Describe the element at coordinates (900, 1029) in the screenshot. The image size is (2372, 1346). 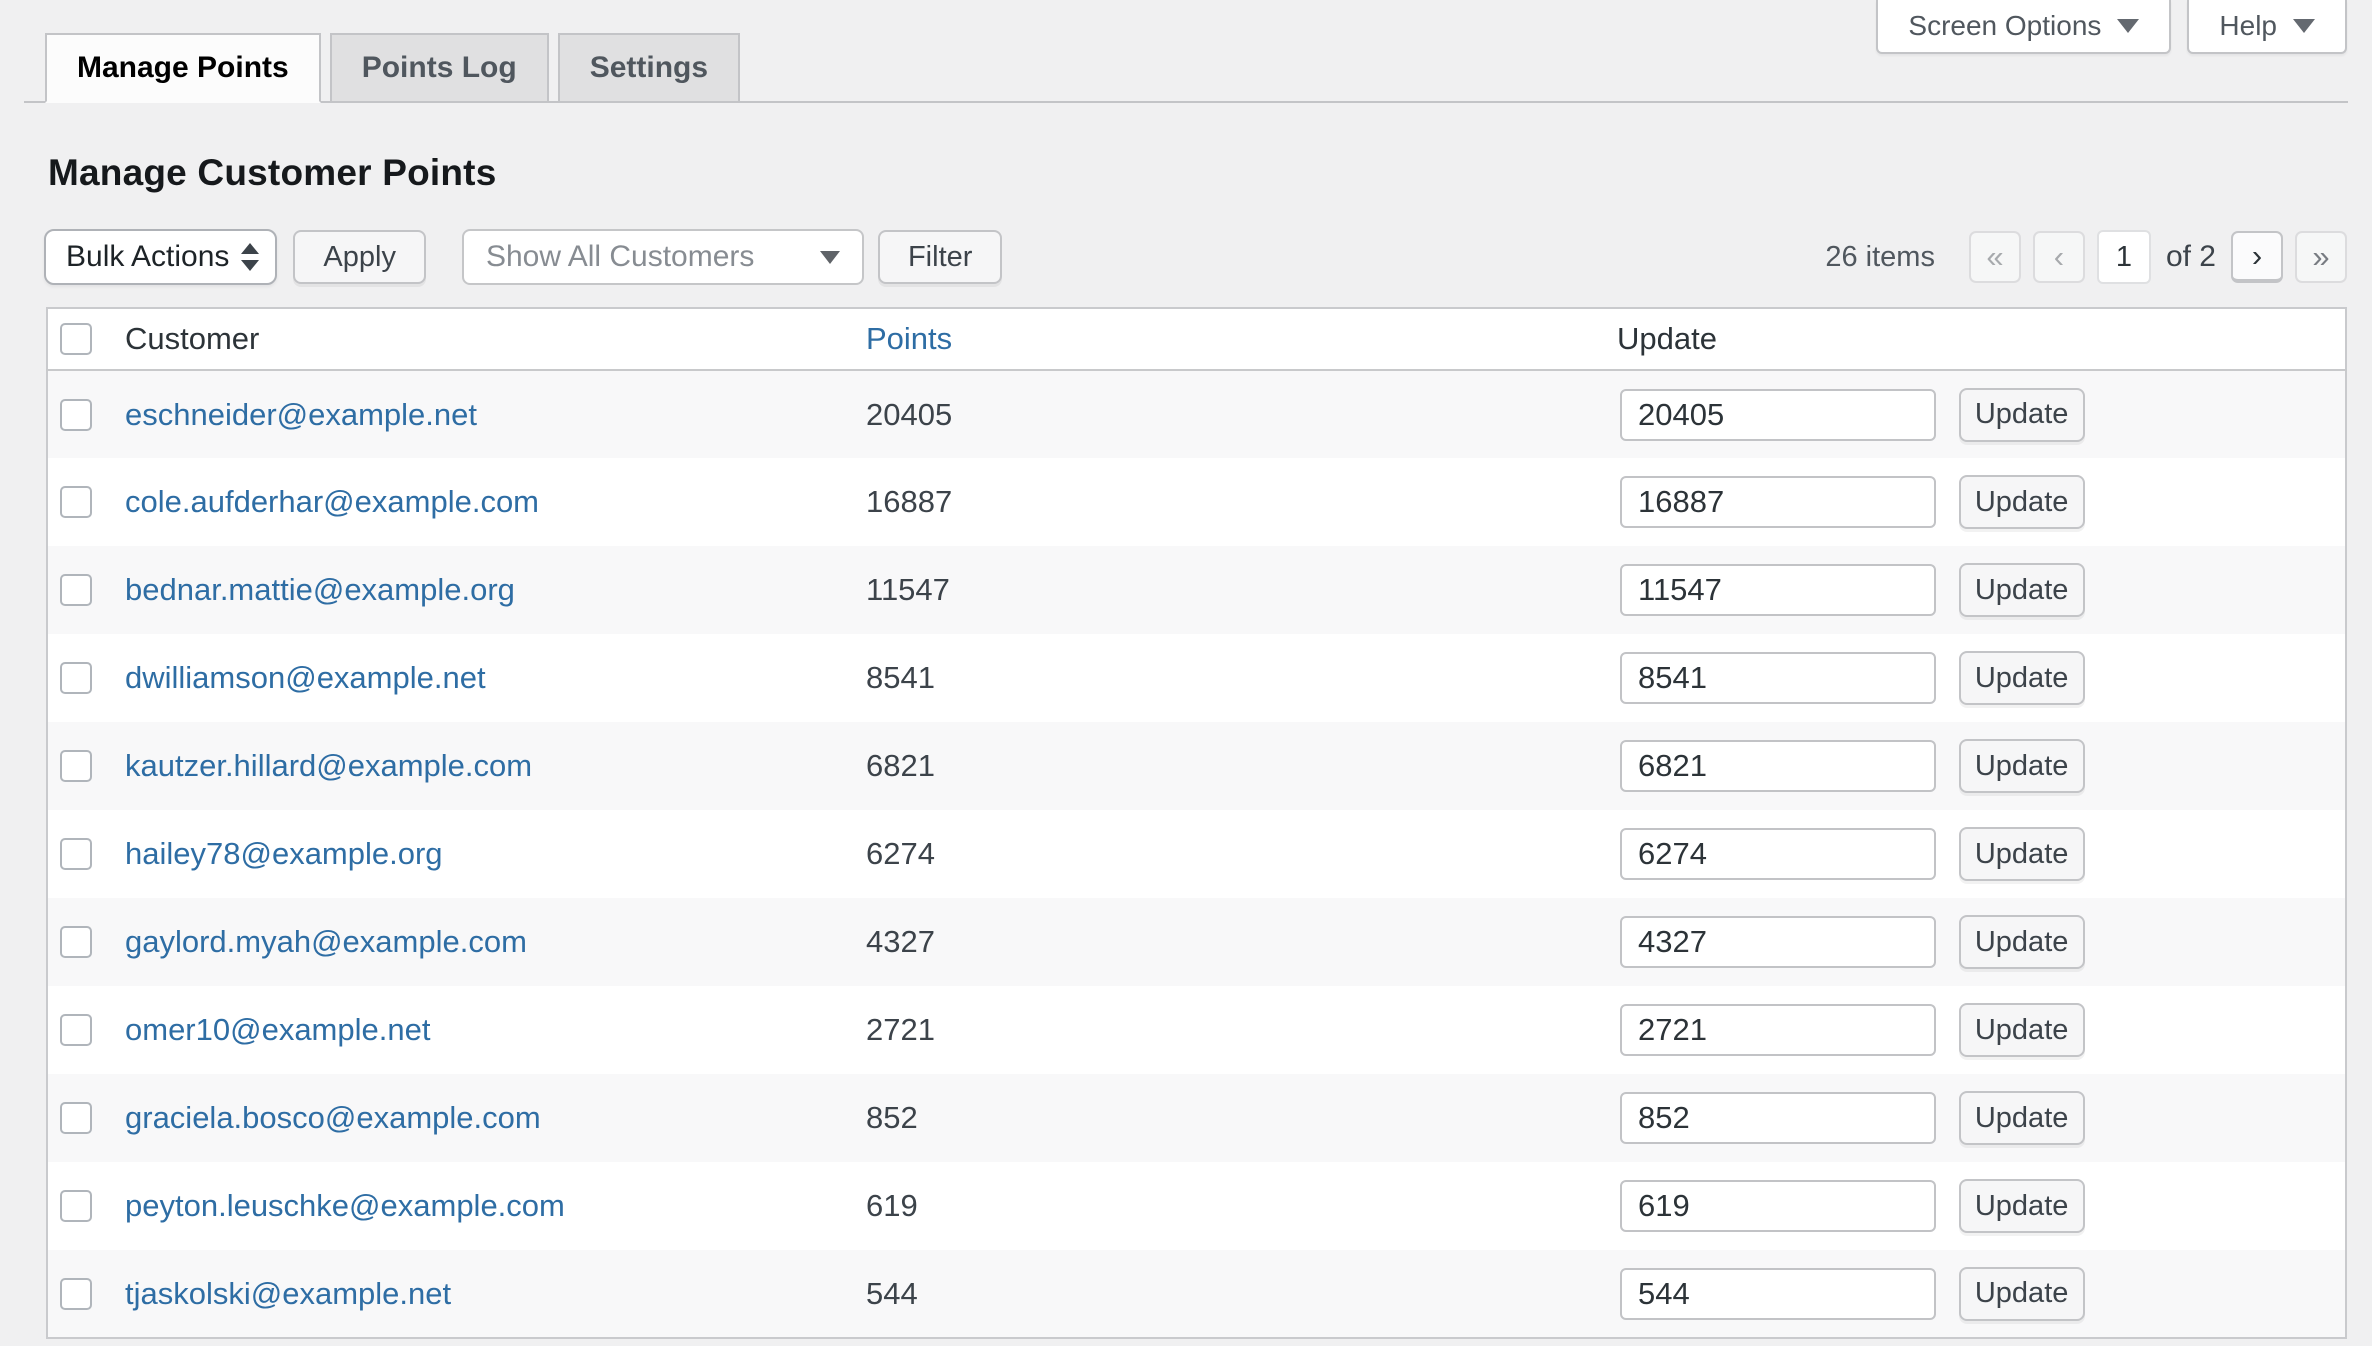
I see `points-value: 2721` at that location.